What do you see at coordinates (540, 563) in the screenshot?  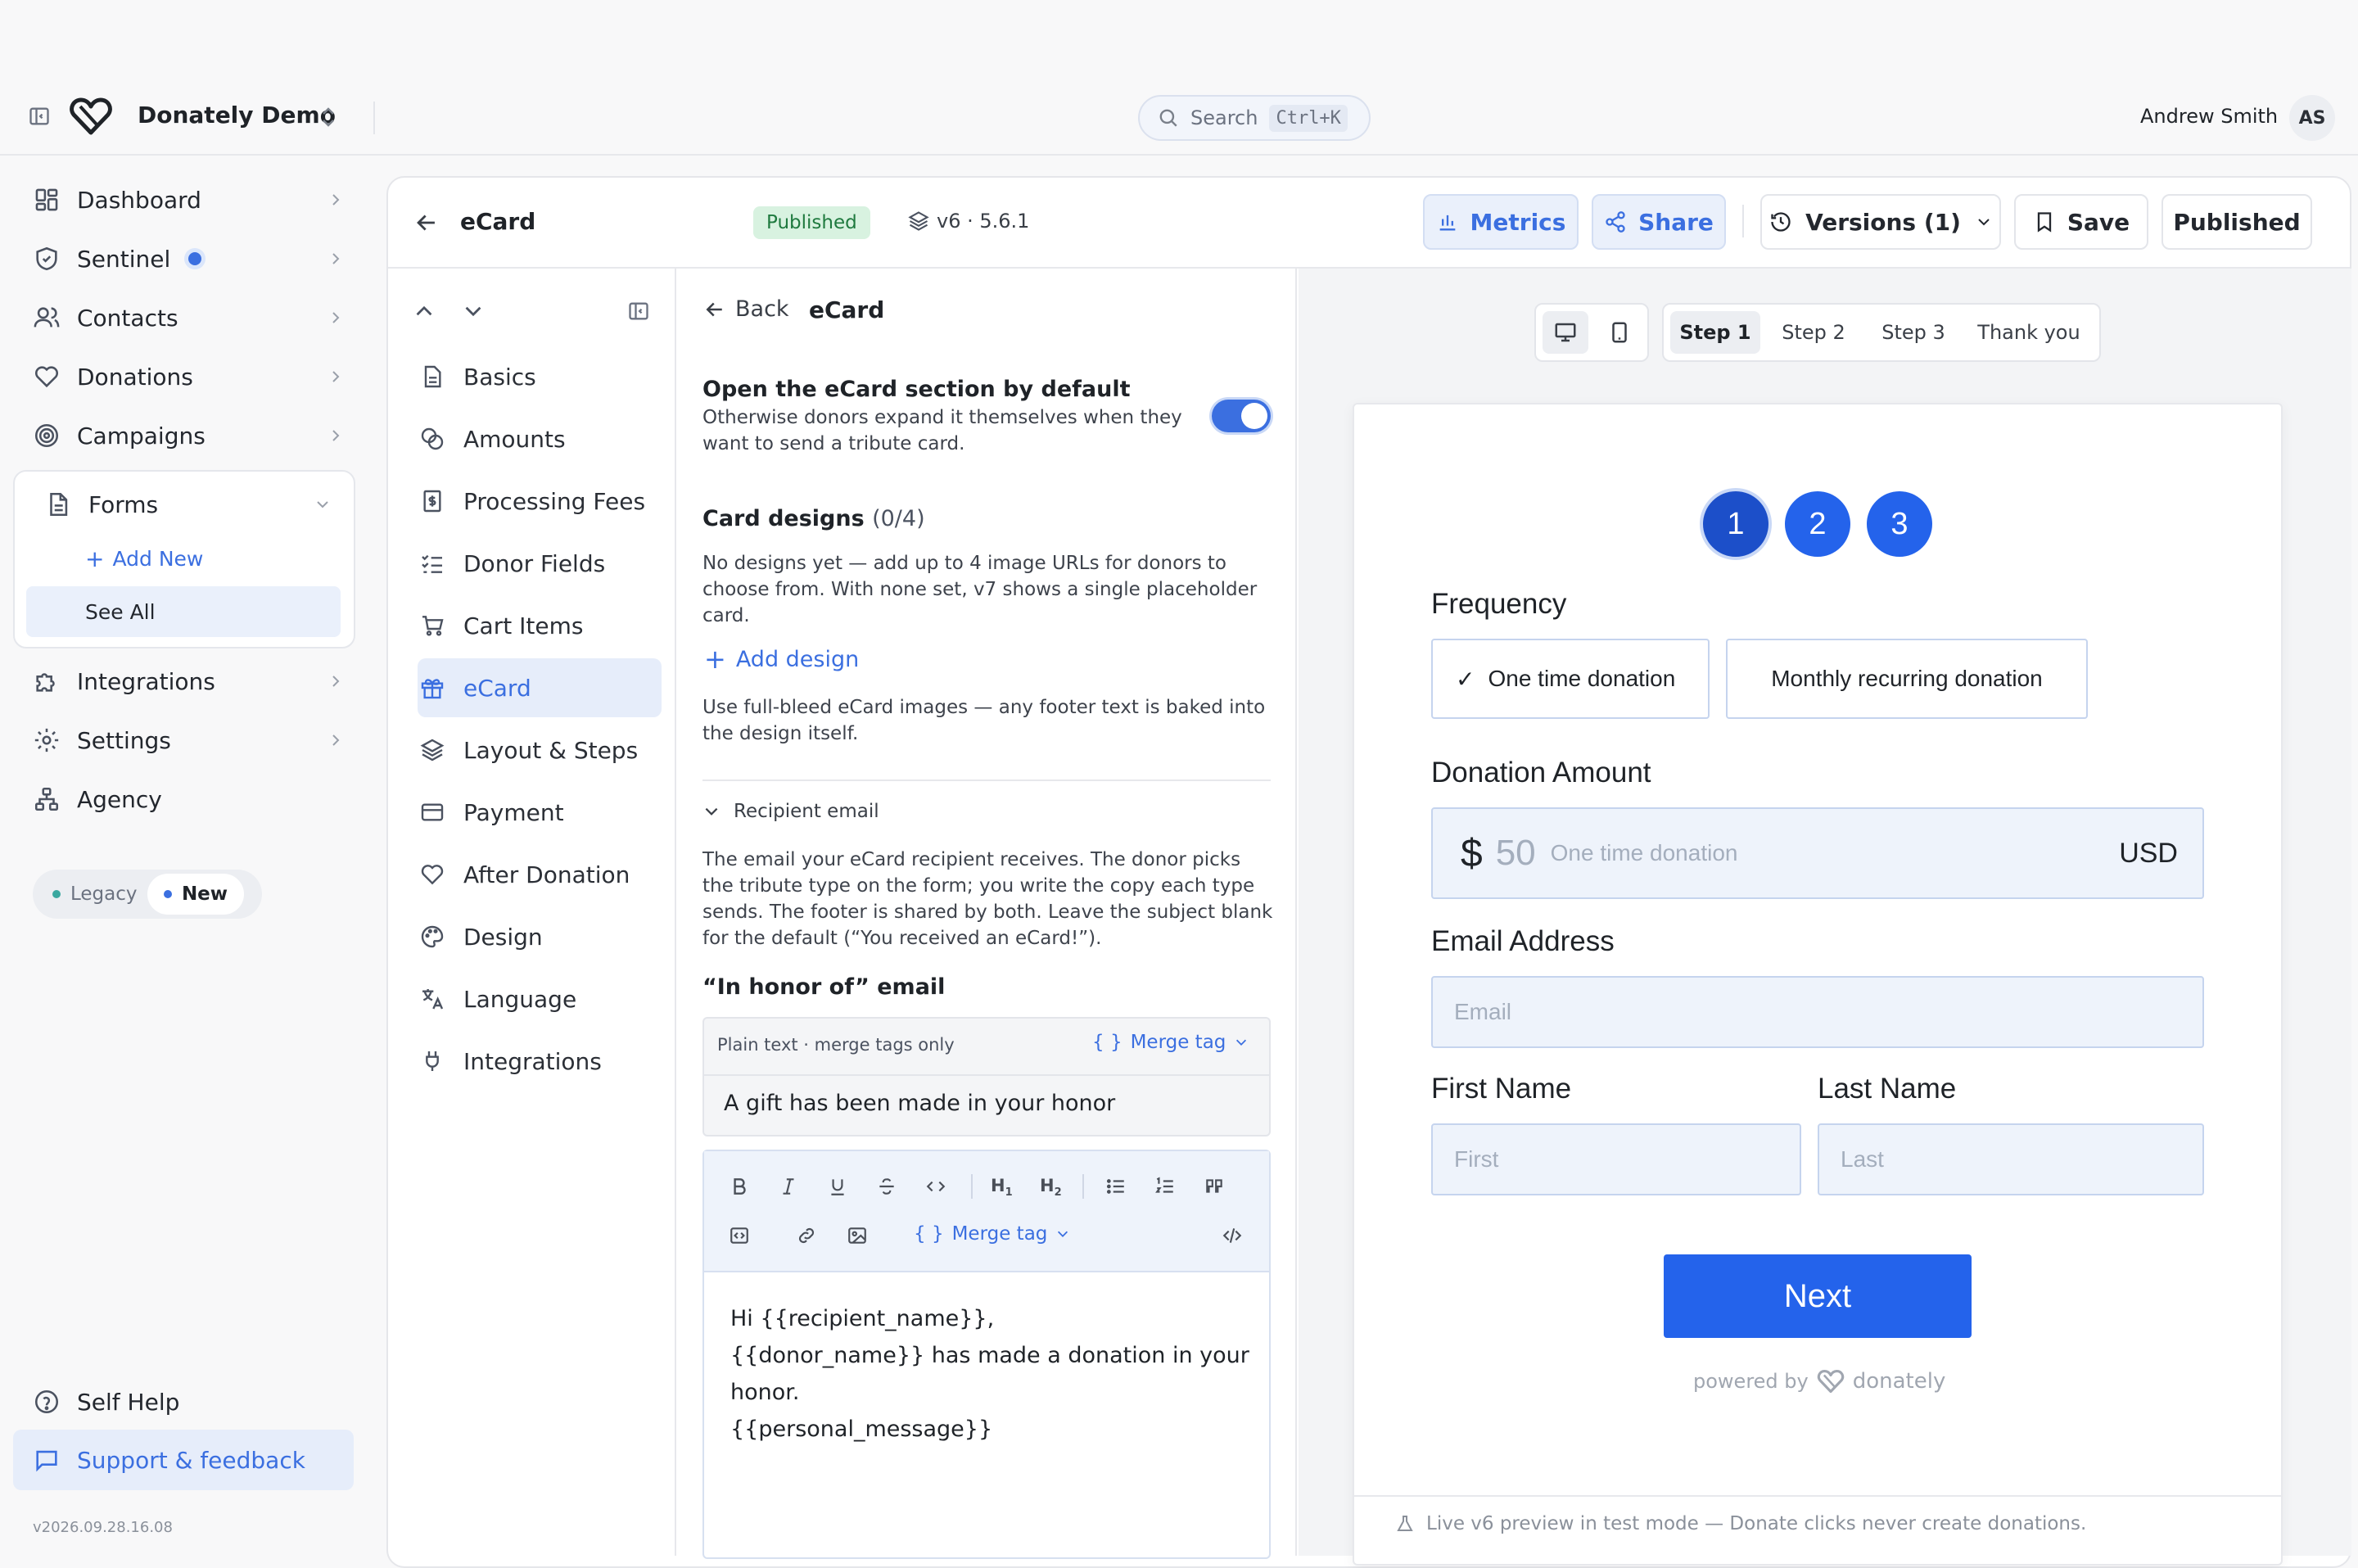 I see `section-nav-donor-fields: Donor Fields` at bounding box center [540, 563].